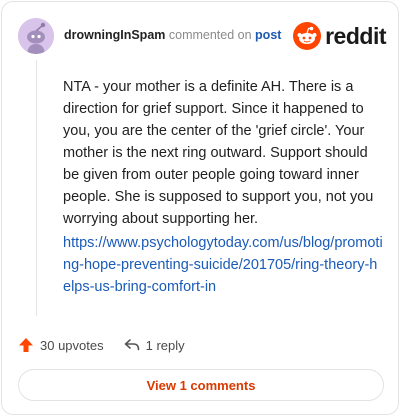 Image resolution: width=400 pixels, height=416 pixels. I want to click on author-name: drowningInSpam, so click(114, 35).